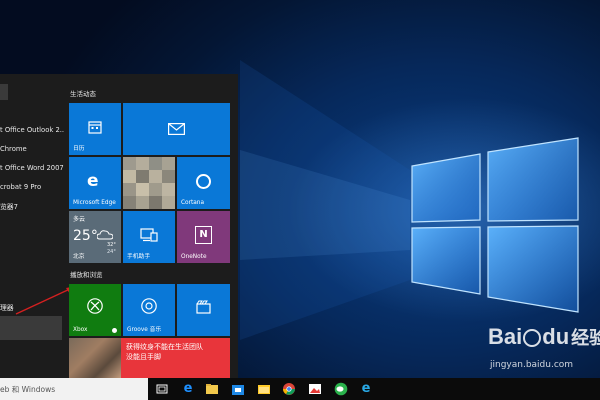 The height and width of the screenshot is (400, 600). I want to click on tile-edge: e Microsoft Edge, so click(95, 183).